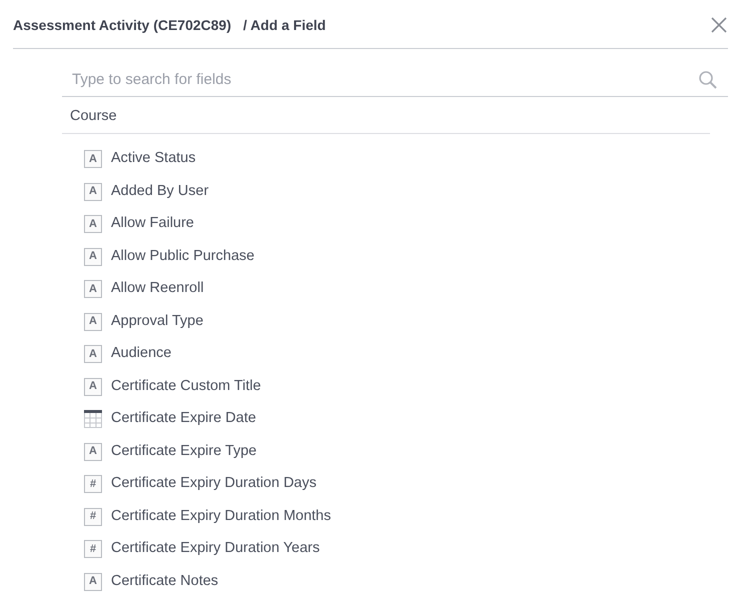 The image size is (738, 596). I want to click on field-option: Allow Public Purchase, so click(182, 257).